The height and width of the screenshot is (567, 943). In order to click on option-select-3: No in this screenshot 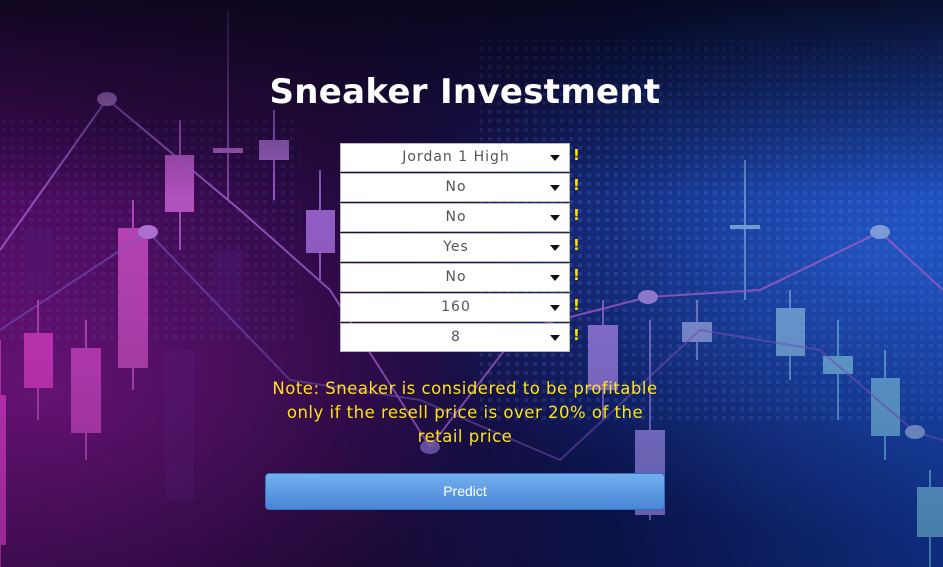, I will do `click(455, 217)`.